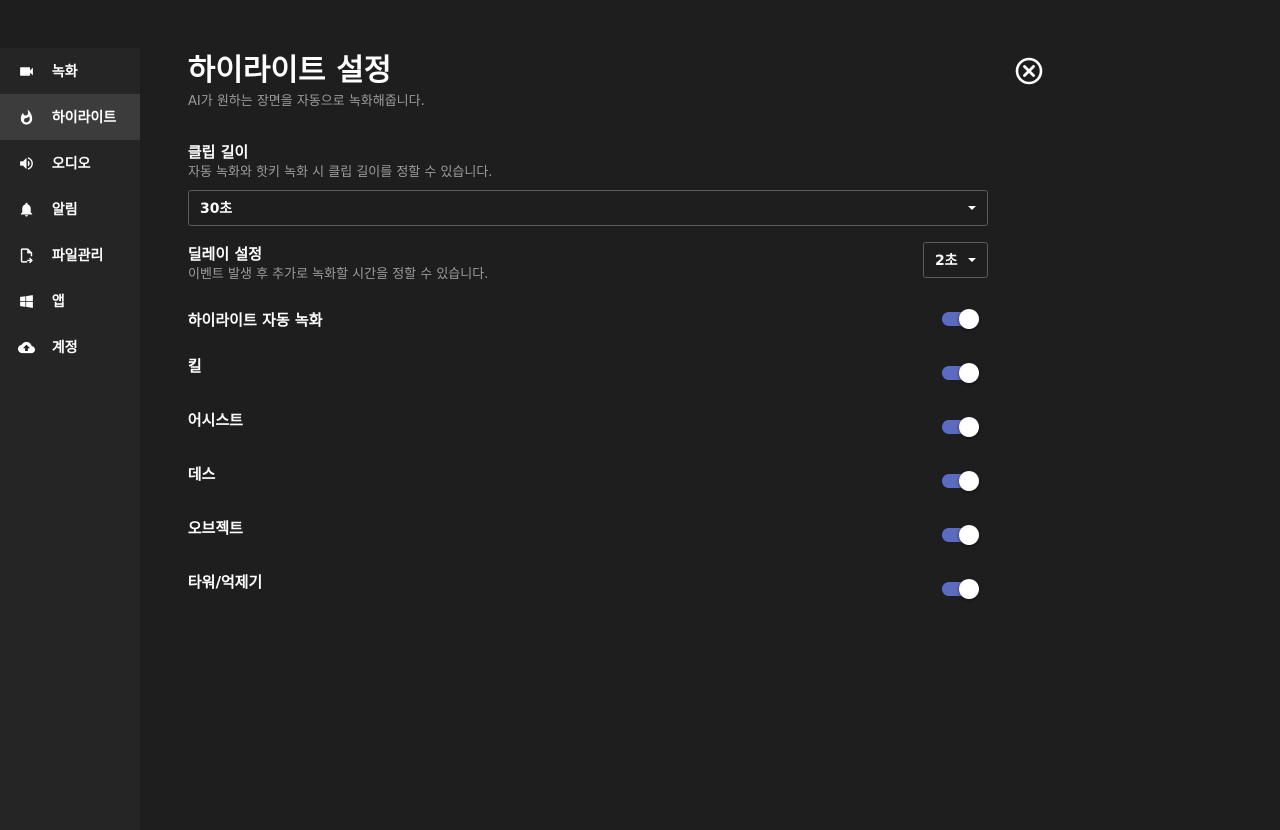  I want to click on page-subtitle: AI가 원하는 장면을 자동으로 녹화해줍니다., so click(306, 101).